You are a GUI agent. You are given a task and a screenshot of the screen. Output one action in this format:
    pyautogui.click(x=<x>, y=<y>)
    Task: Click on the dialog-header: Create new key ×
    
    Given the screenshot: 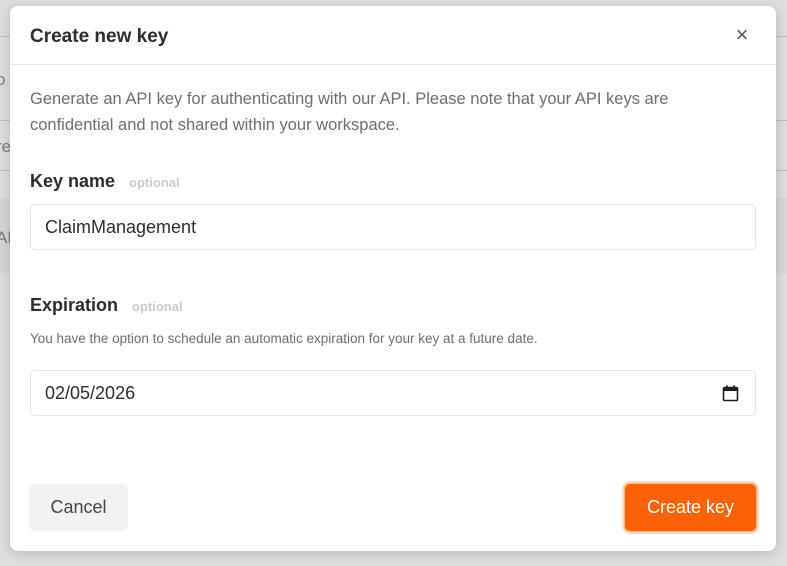 What is the action you would take?
    pyautogui.click(x=393, y=35)
    